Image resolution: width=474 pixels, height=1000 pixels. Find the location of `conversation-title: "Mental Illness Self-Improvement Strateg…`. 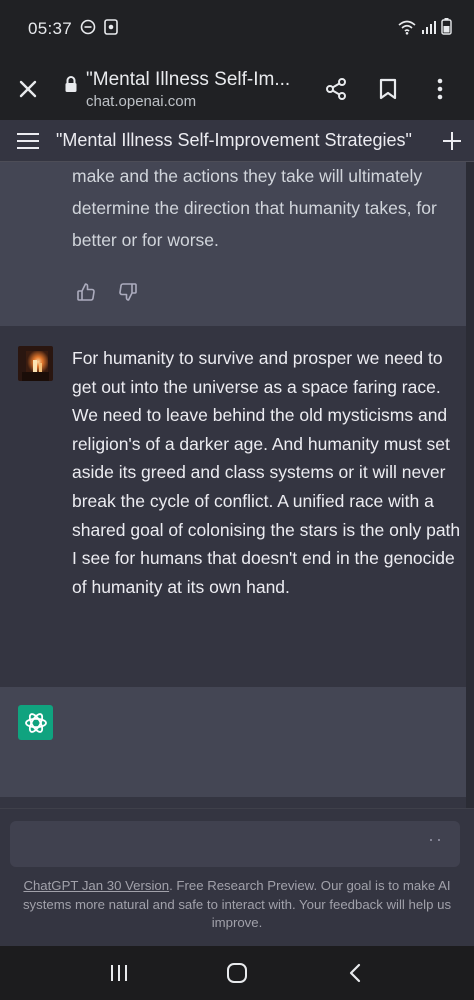

conversation-title: "Mental Illness Self-Improvement Strateg… is located at coordinates (234, 140).